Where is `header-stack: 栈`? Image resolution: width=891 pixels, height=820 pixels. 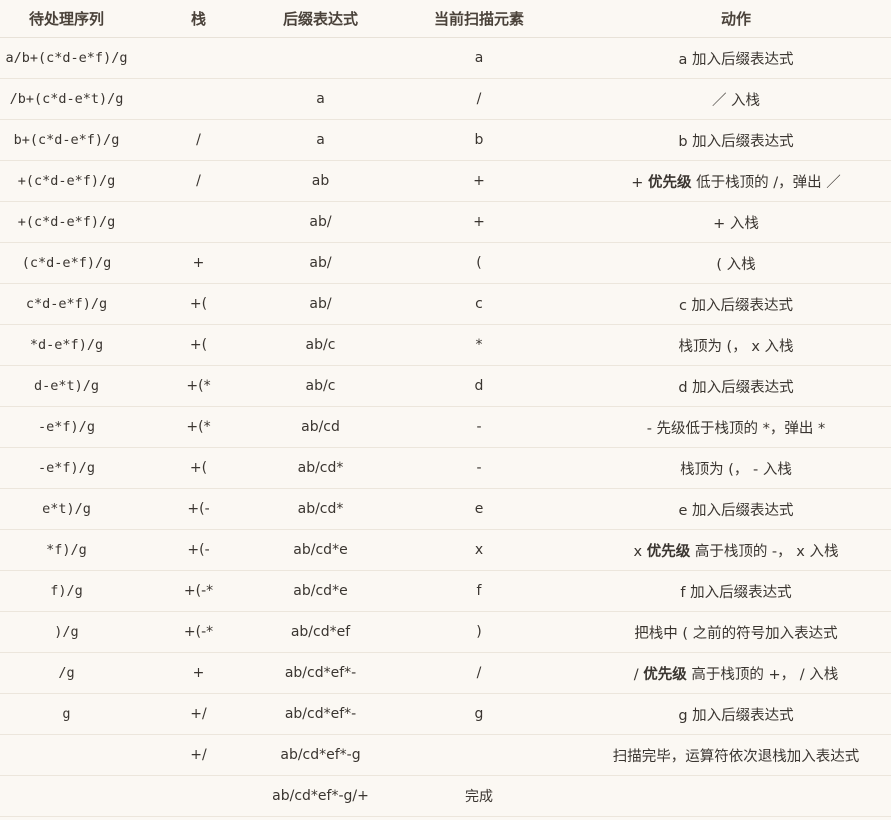 header-stack: 栈 is located at coordinates (198, 19).